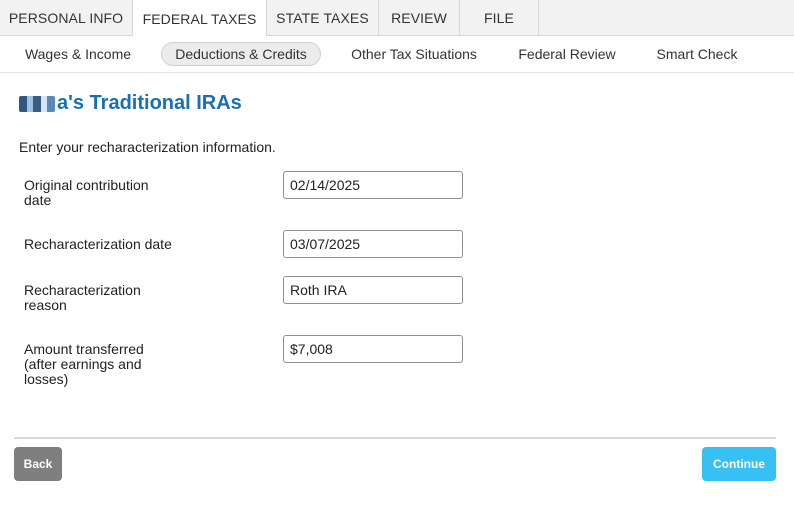 The height and width of the screenshot is (527, 794). Describe the element at coordinates (241, 54) in the screenshot. I see `subtab-deductions-credits: Deductions & Credits` at that location.